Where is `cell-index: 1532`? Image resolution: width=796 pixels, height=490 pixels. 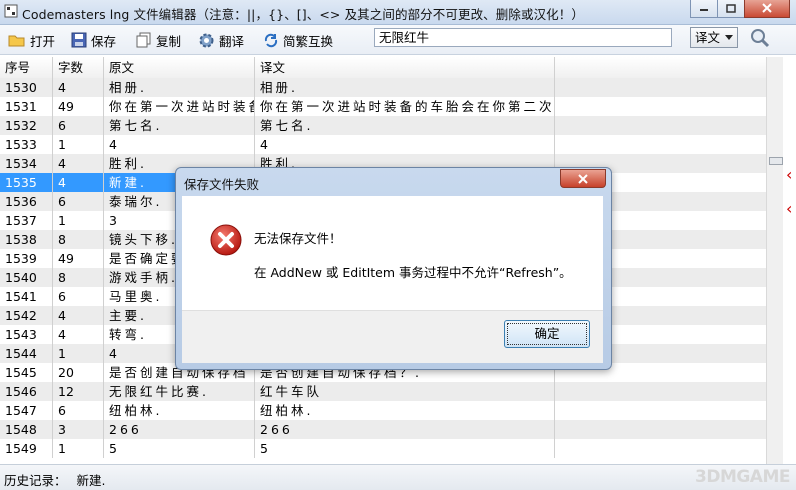 cell-index: 1532 is located at coordinates (26, 125).